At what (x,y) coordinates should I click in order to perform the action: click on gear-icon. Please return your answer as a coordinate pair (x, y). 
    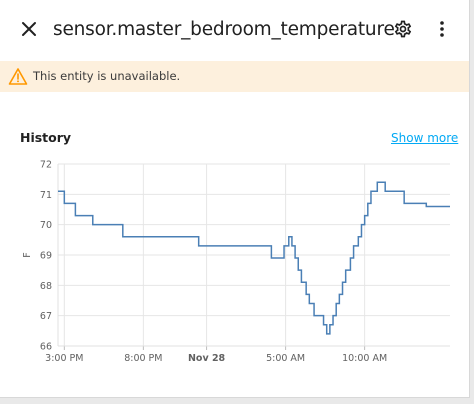
    Looking at the image, I should click on (403, 31).